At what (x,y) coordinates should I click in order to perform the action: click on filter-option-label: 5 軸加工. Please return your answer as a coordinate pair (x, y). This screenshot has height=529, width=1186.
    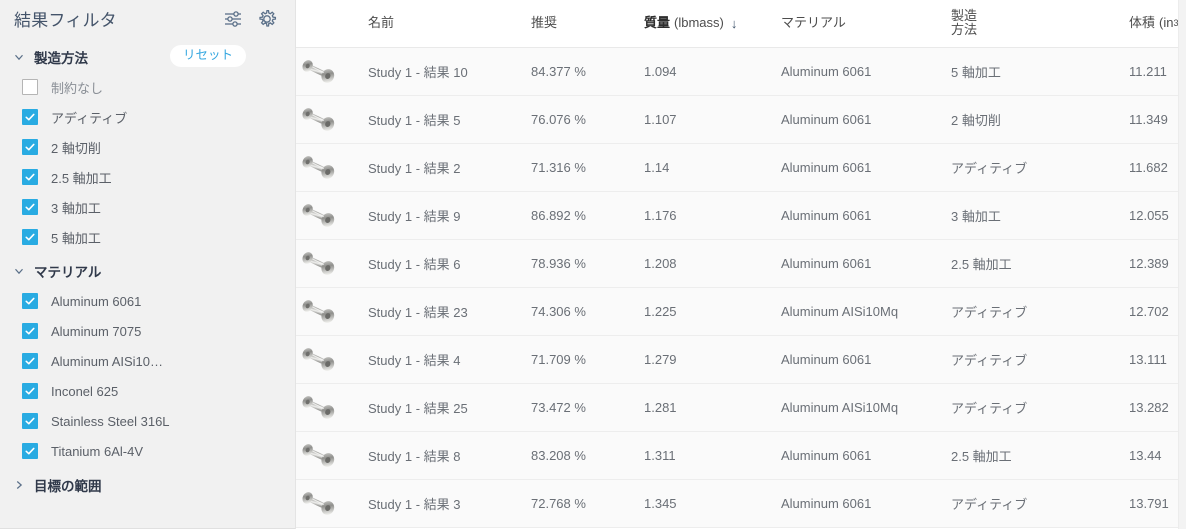
    Looking at the image, I should click on (76, 238).